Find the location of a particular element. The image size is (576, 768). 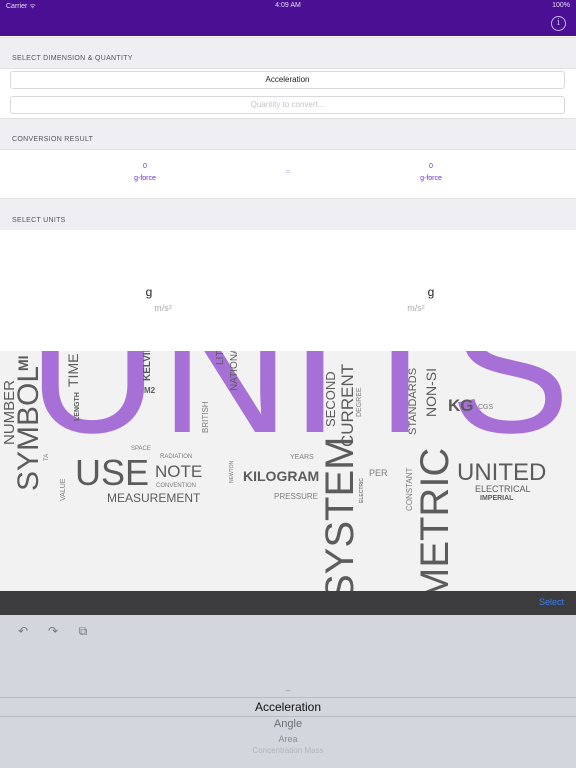

cloud-word: VALUE is located at coordinates (63, 489).